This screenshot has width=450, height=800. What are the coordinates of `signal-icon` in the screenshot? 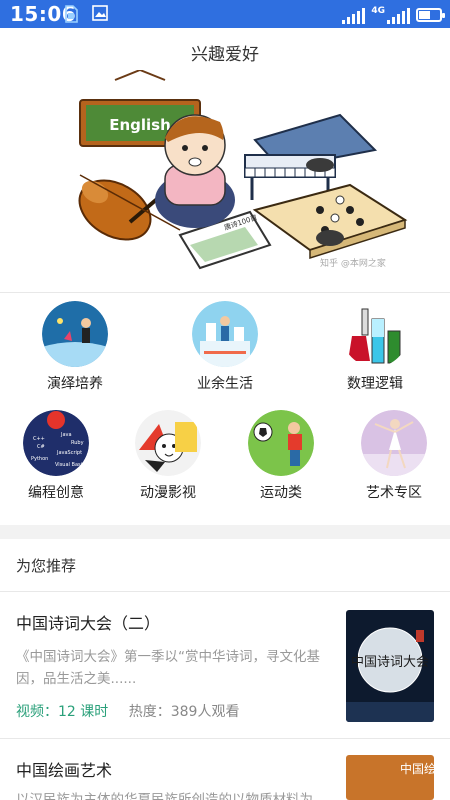 It's located at (354, 16).